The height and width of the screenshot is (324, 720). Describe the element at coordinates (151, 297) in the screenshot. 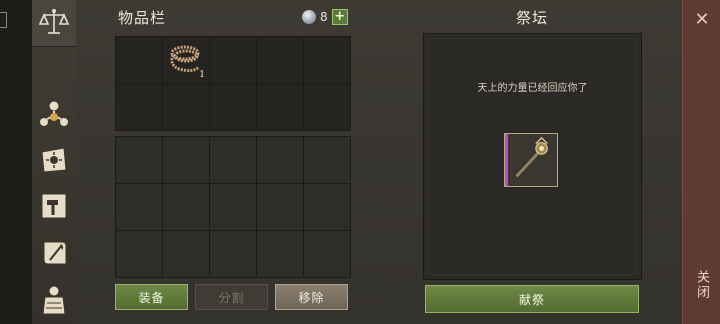

I see `equip-button: 装备` at that location.